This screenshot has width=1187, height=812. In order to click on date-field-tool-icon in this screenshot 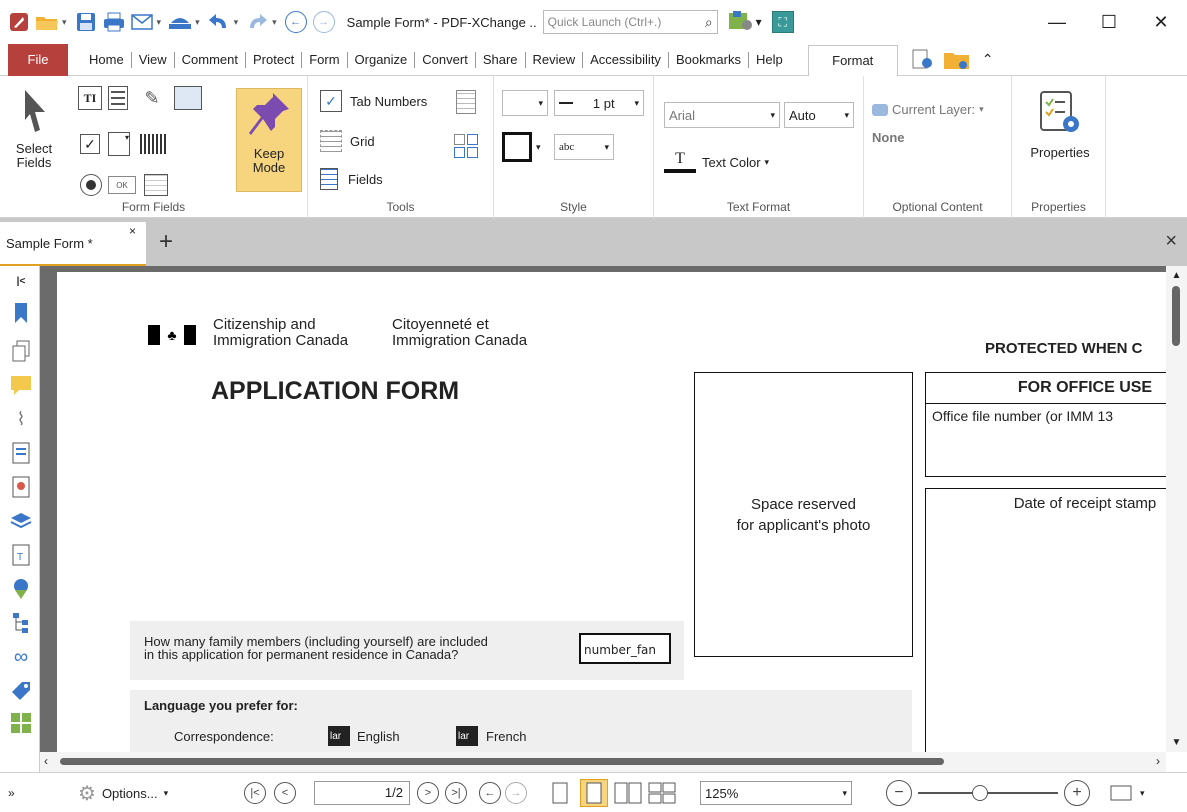, I will do `click(156, 185)`.